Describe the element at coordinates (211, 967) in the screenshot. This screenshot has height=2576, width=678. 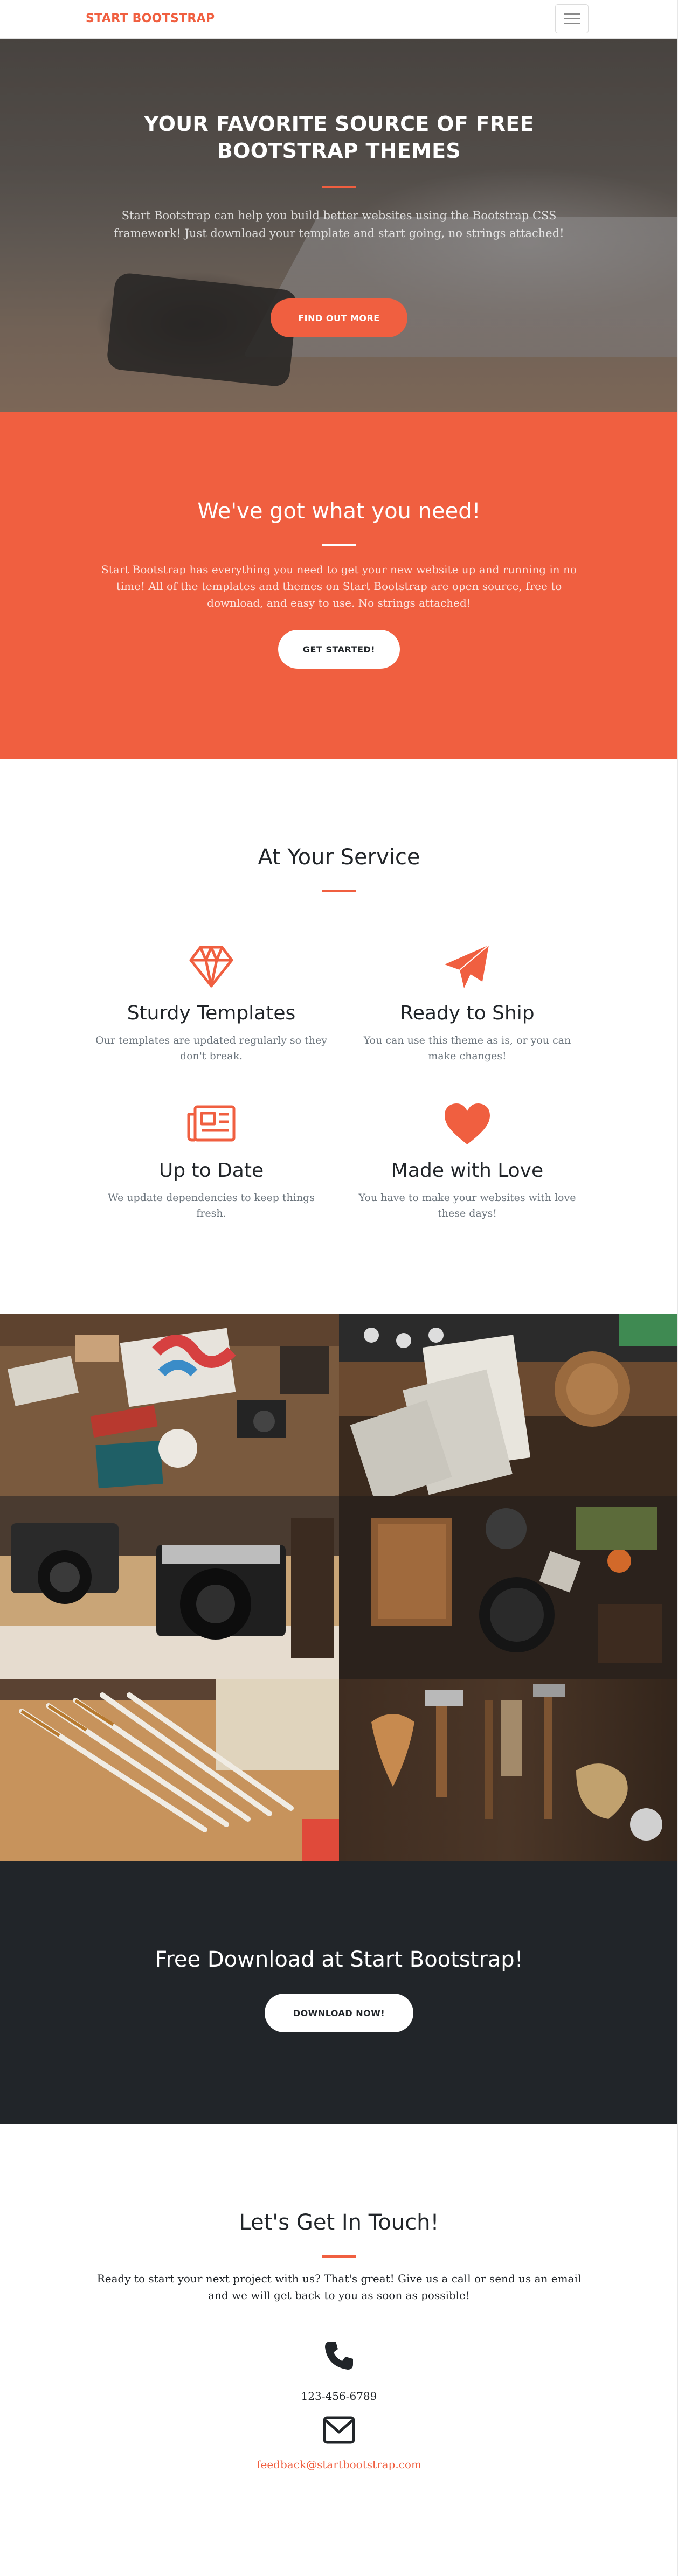
I see `diamond-icon` at that location.